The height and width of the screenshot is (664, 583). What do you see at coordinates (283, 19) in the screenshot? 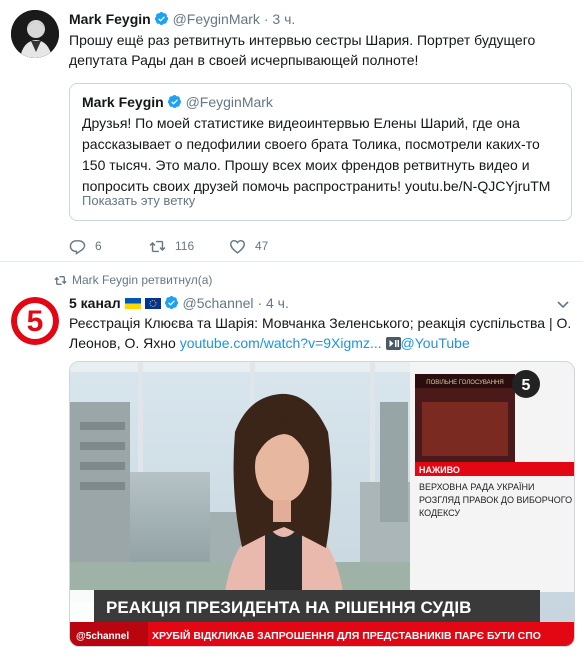
I see `timestamp: 3 ч.` at bounding box center [283, 19].